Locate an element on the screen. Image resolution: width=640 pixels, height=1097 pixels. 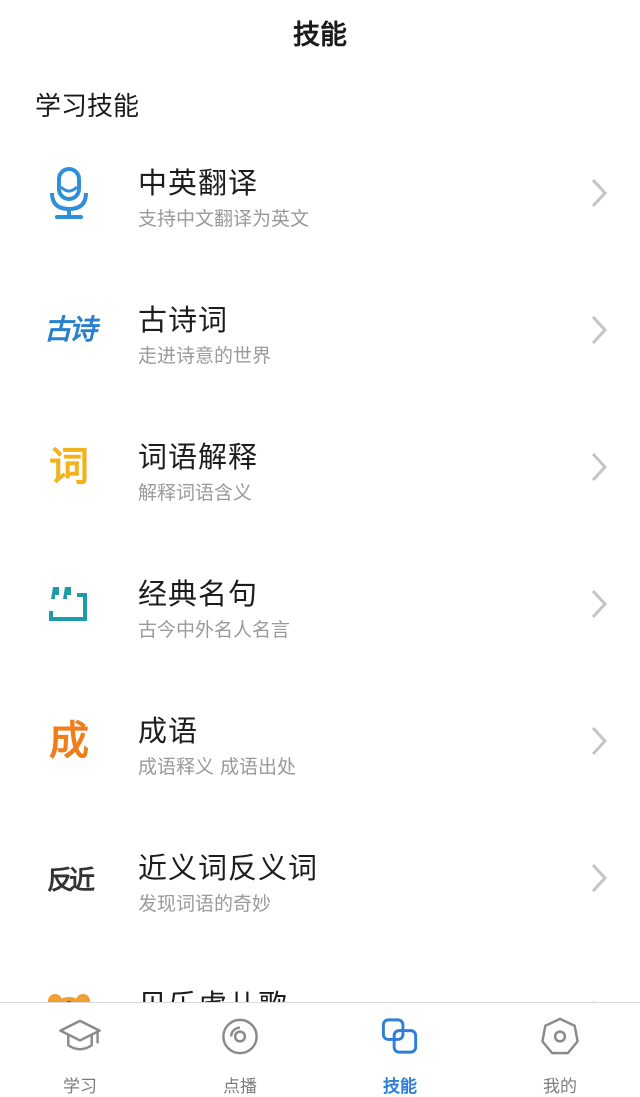
word-icon: 词 is located at coordinates (69, 467).